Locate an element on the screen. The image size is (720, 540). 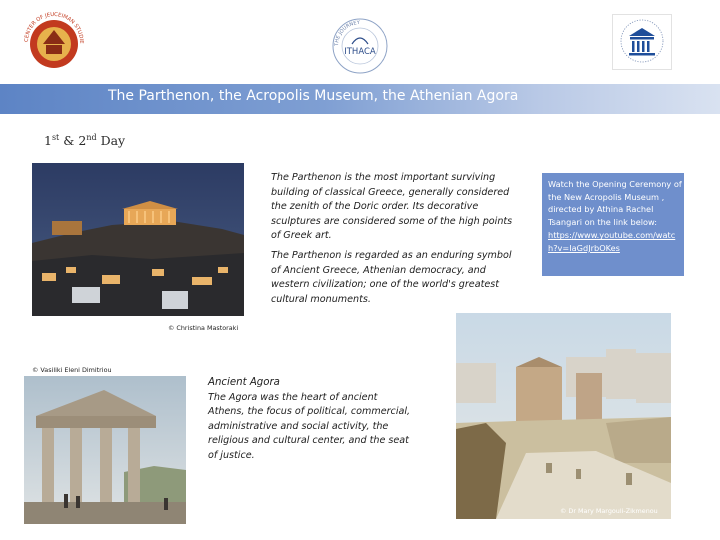
agora-photo-credit: © Dr Mary Margouli-Zikmenou is located at coordinates (609, 511).